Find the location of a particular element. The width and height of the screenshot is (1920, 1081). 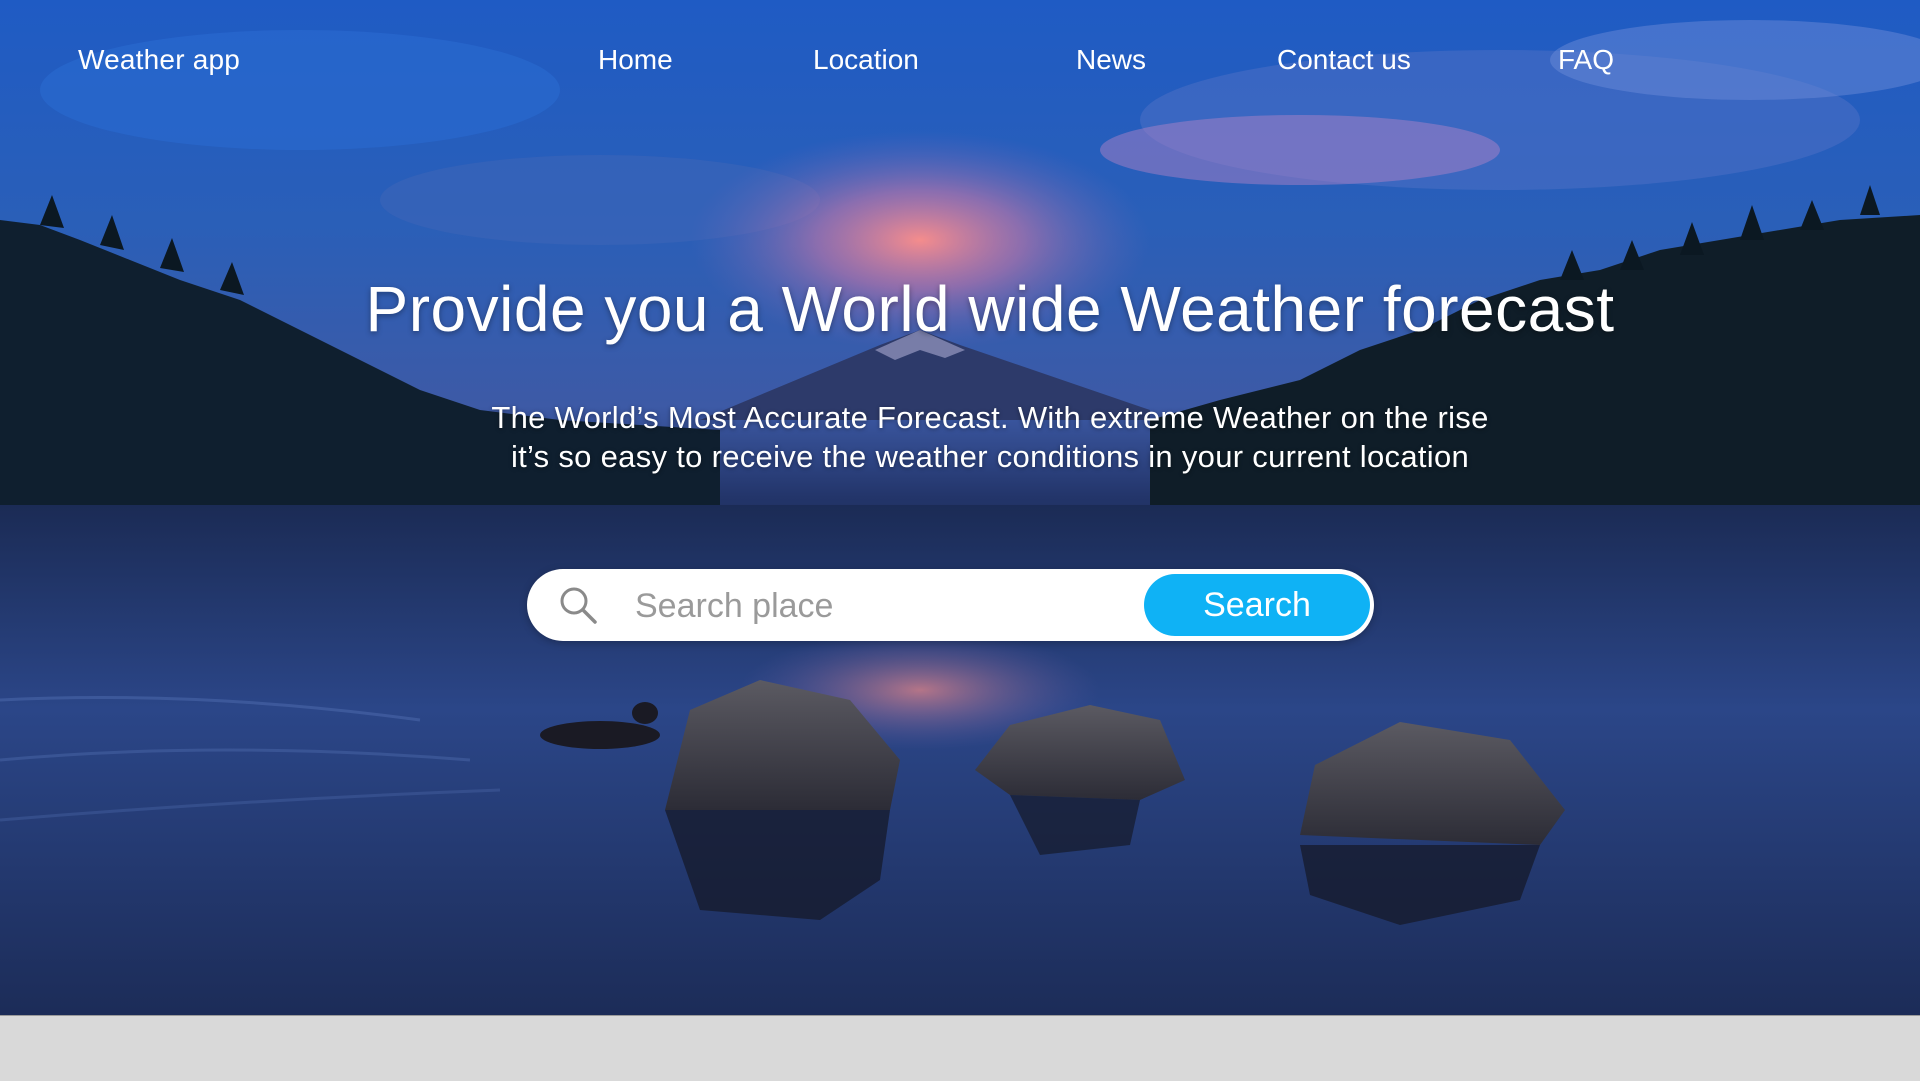

nav-link-home: Home is located at coordinates (635, 60).